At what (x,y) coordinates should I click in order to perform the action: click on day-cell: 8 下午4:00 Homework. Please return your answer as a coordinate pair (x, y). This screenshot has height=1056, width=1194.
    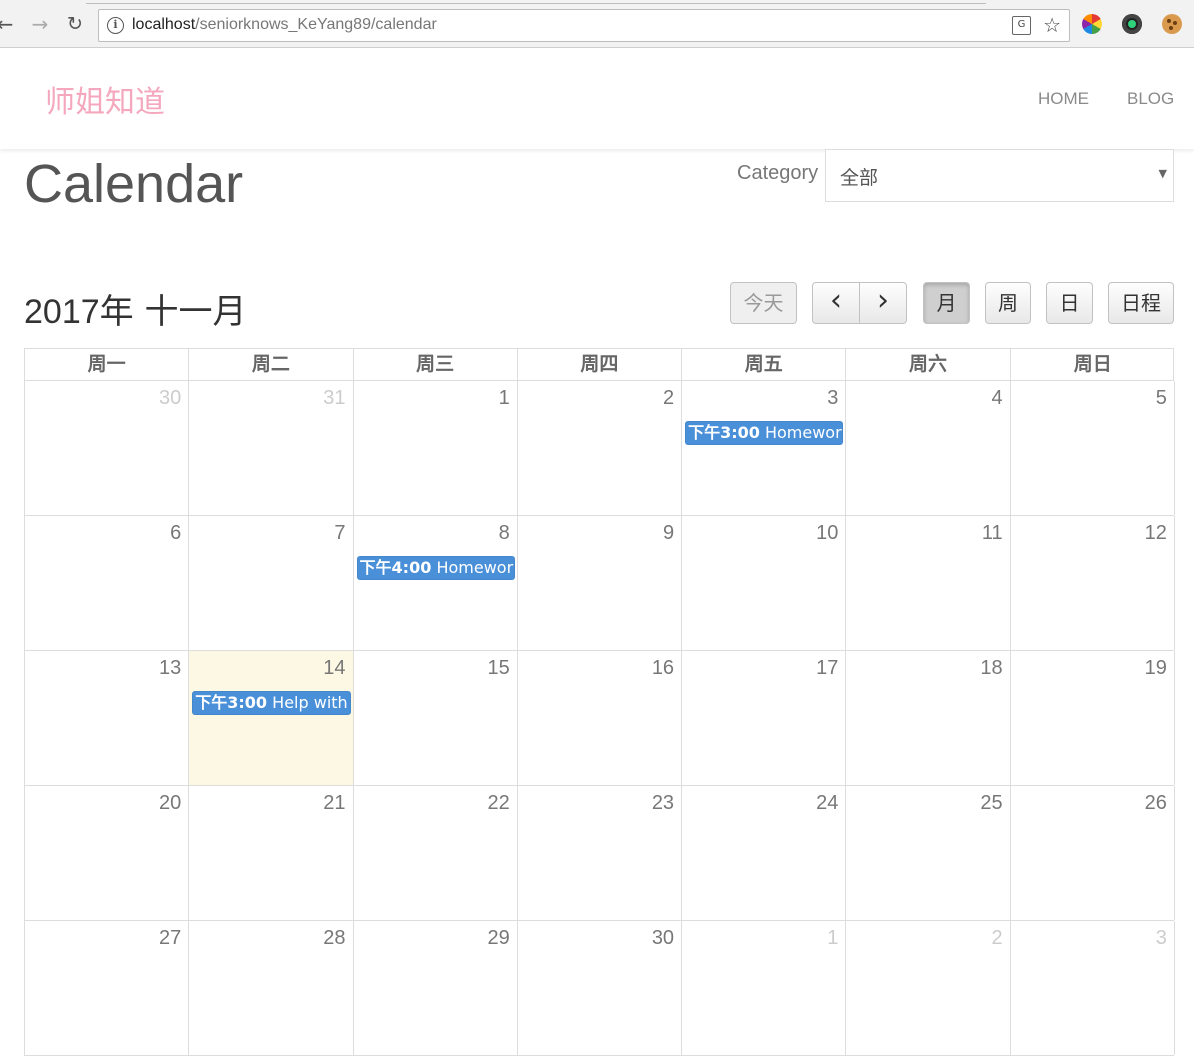
    Looking at the image, I should click on (436, 583).